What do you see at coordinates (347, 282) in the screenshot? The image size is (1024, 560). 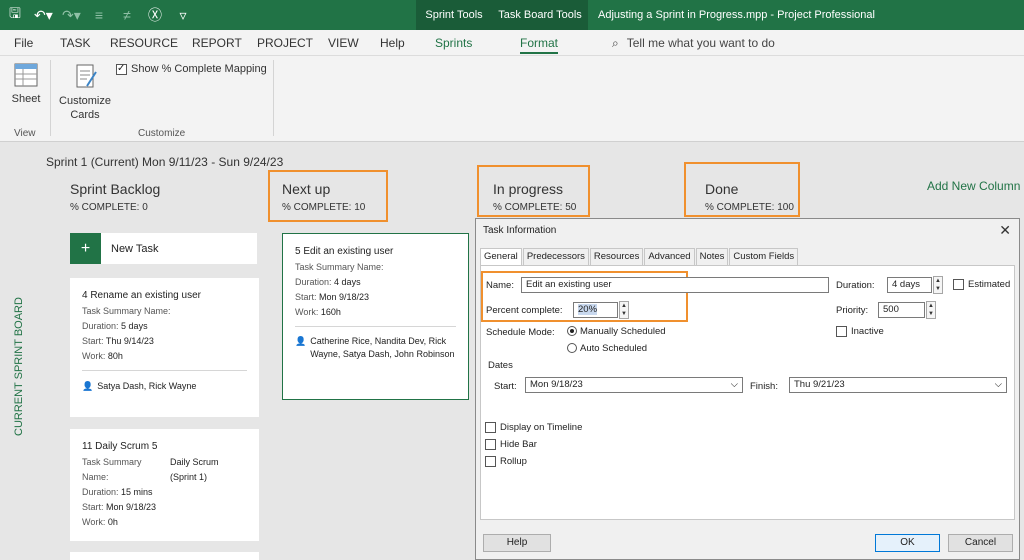 I see `card-duration: 4 days` at bounding box center [347, 282].